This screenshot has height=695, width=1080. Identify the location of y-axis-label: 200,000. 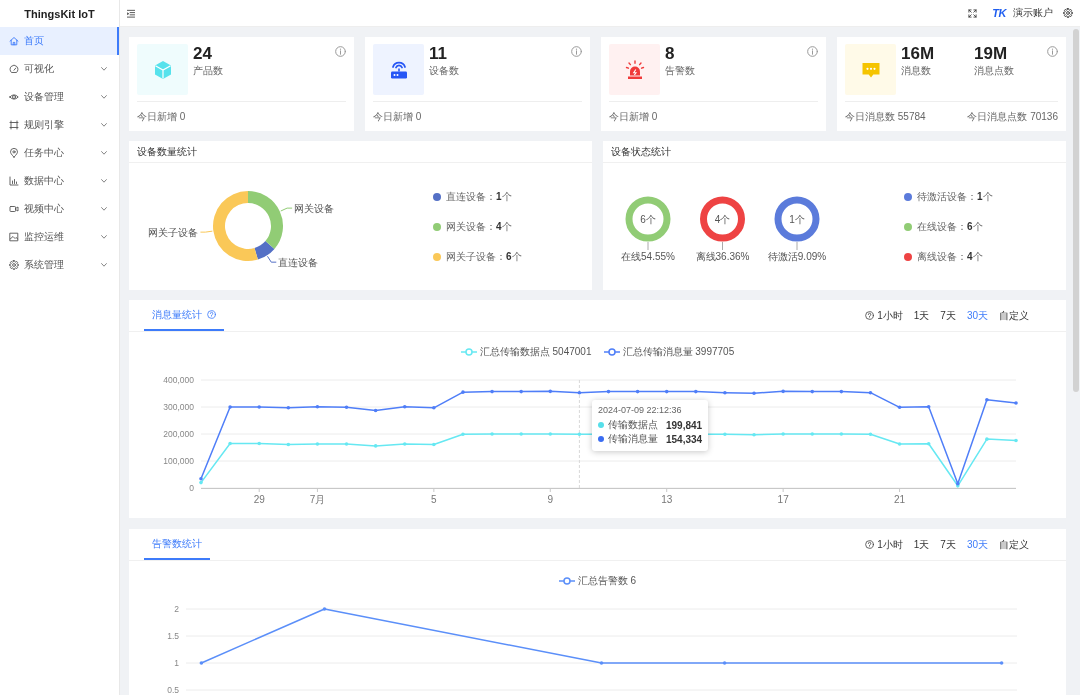
(178, 434).